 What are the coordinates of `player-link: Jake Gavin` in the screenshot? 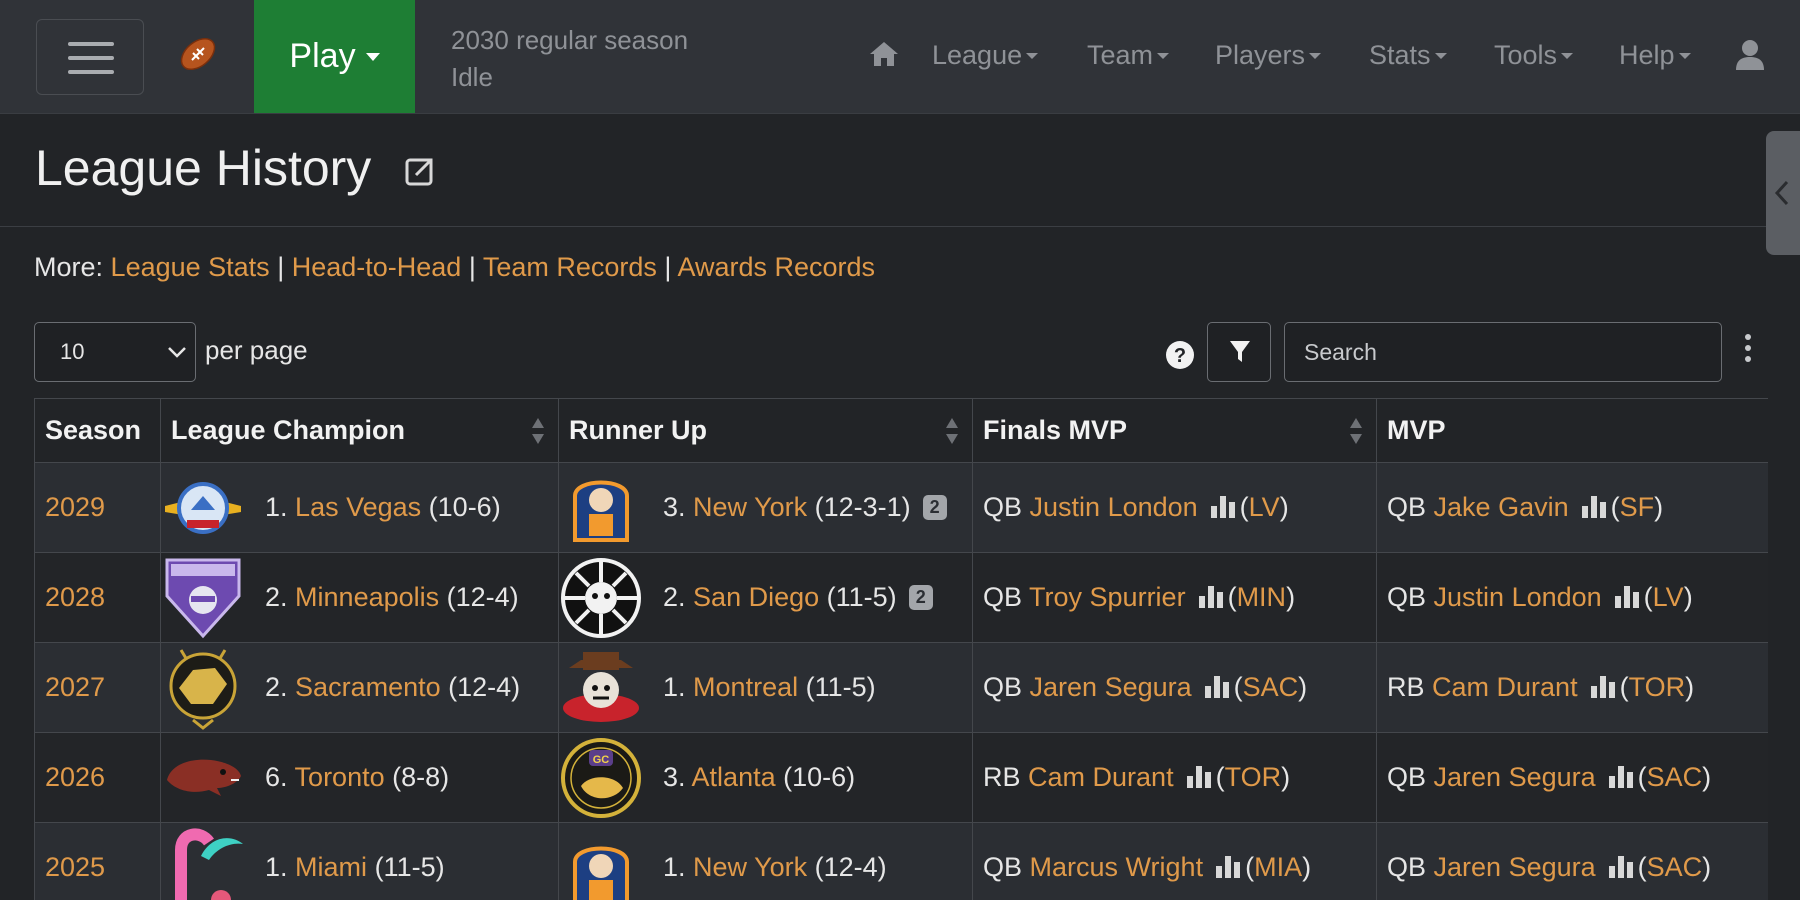 It's located at (1501, 507).